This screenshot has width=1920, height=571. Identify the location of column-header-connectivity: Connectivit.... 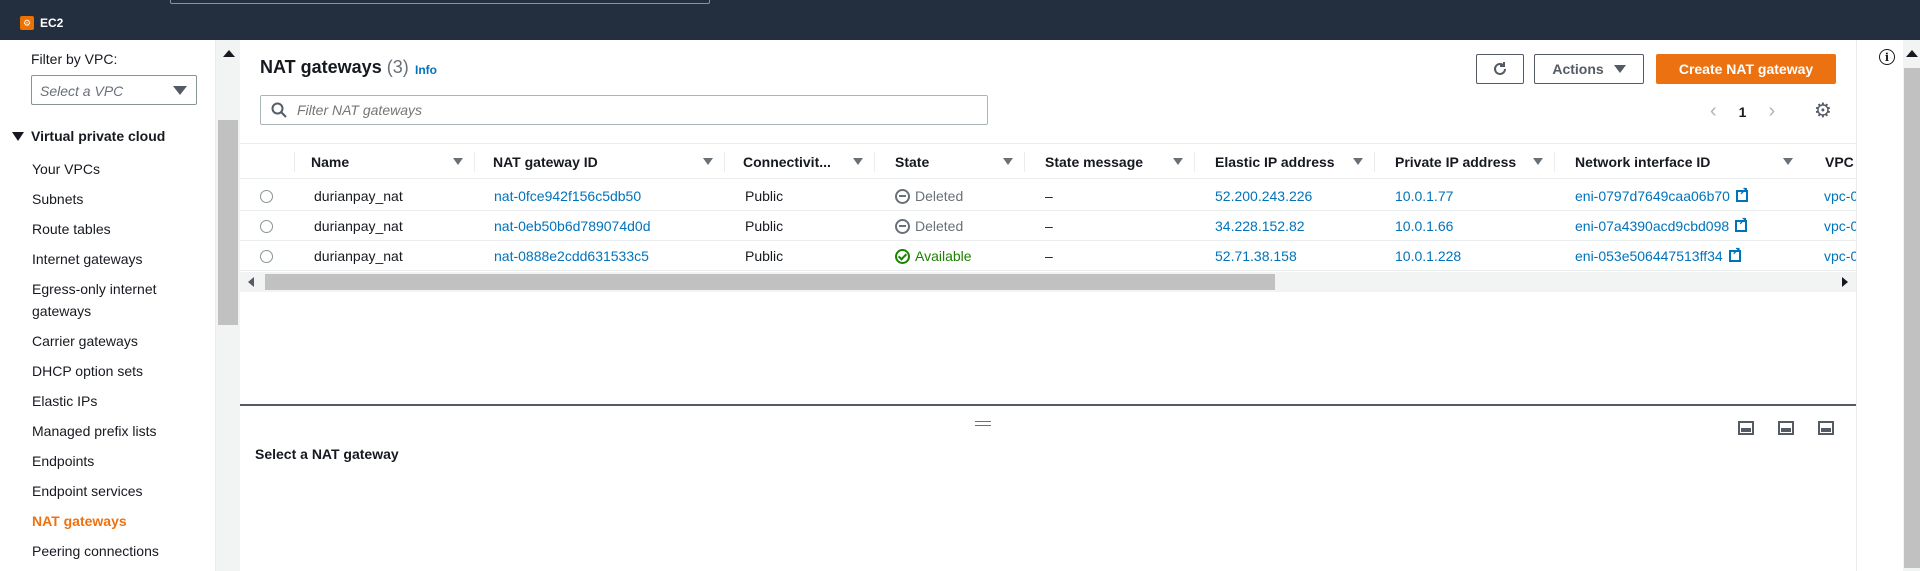
(799, 161).